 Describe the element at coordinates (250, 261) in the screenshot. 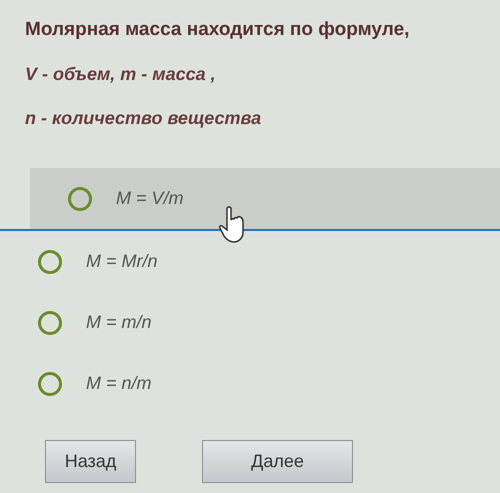

I see `answer-option: M = Mr/n` at that location.